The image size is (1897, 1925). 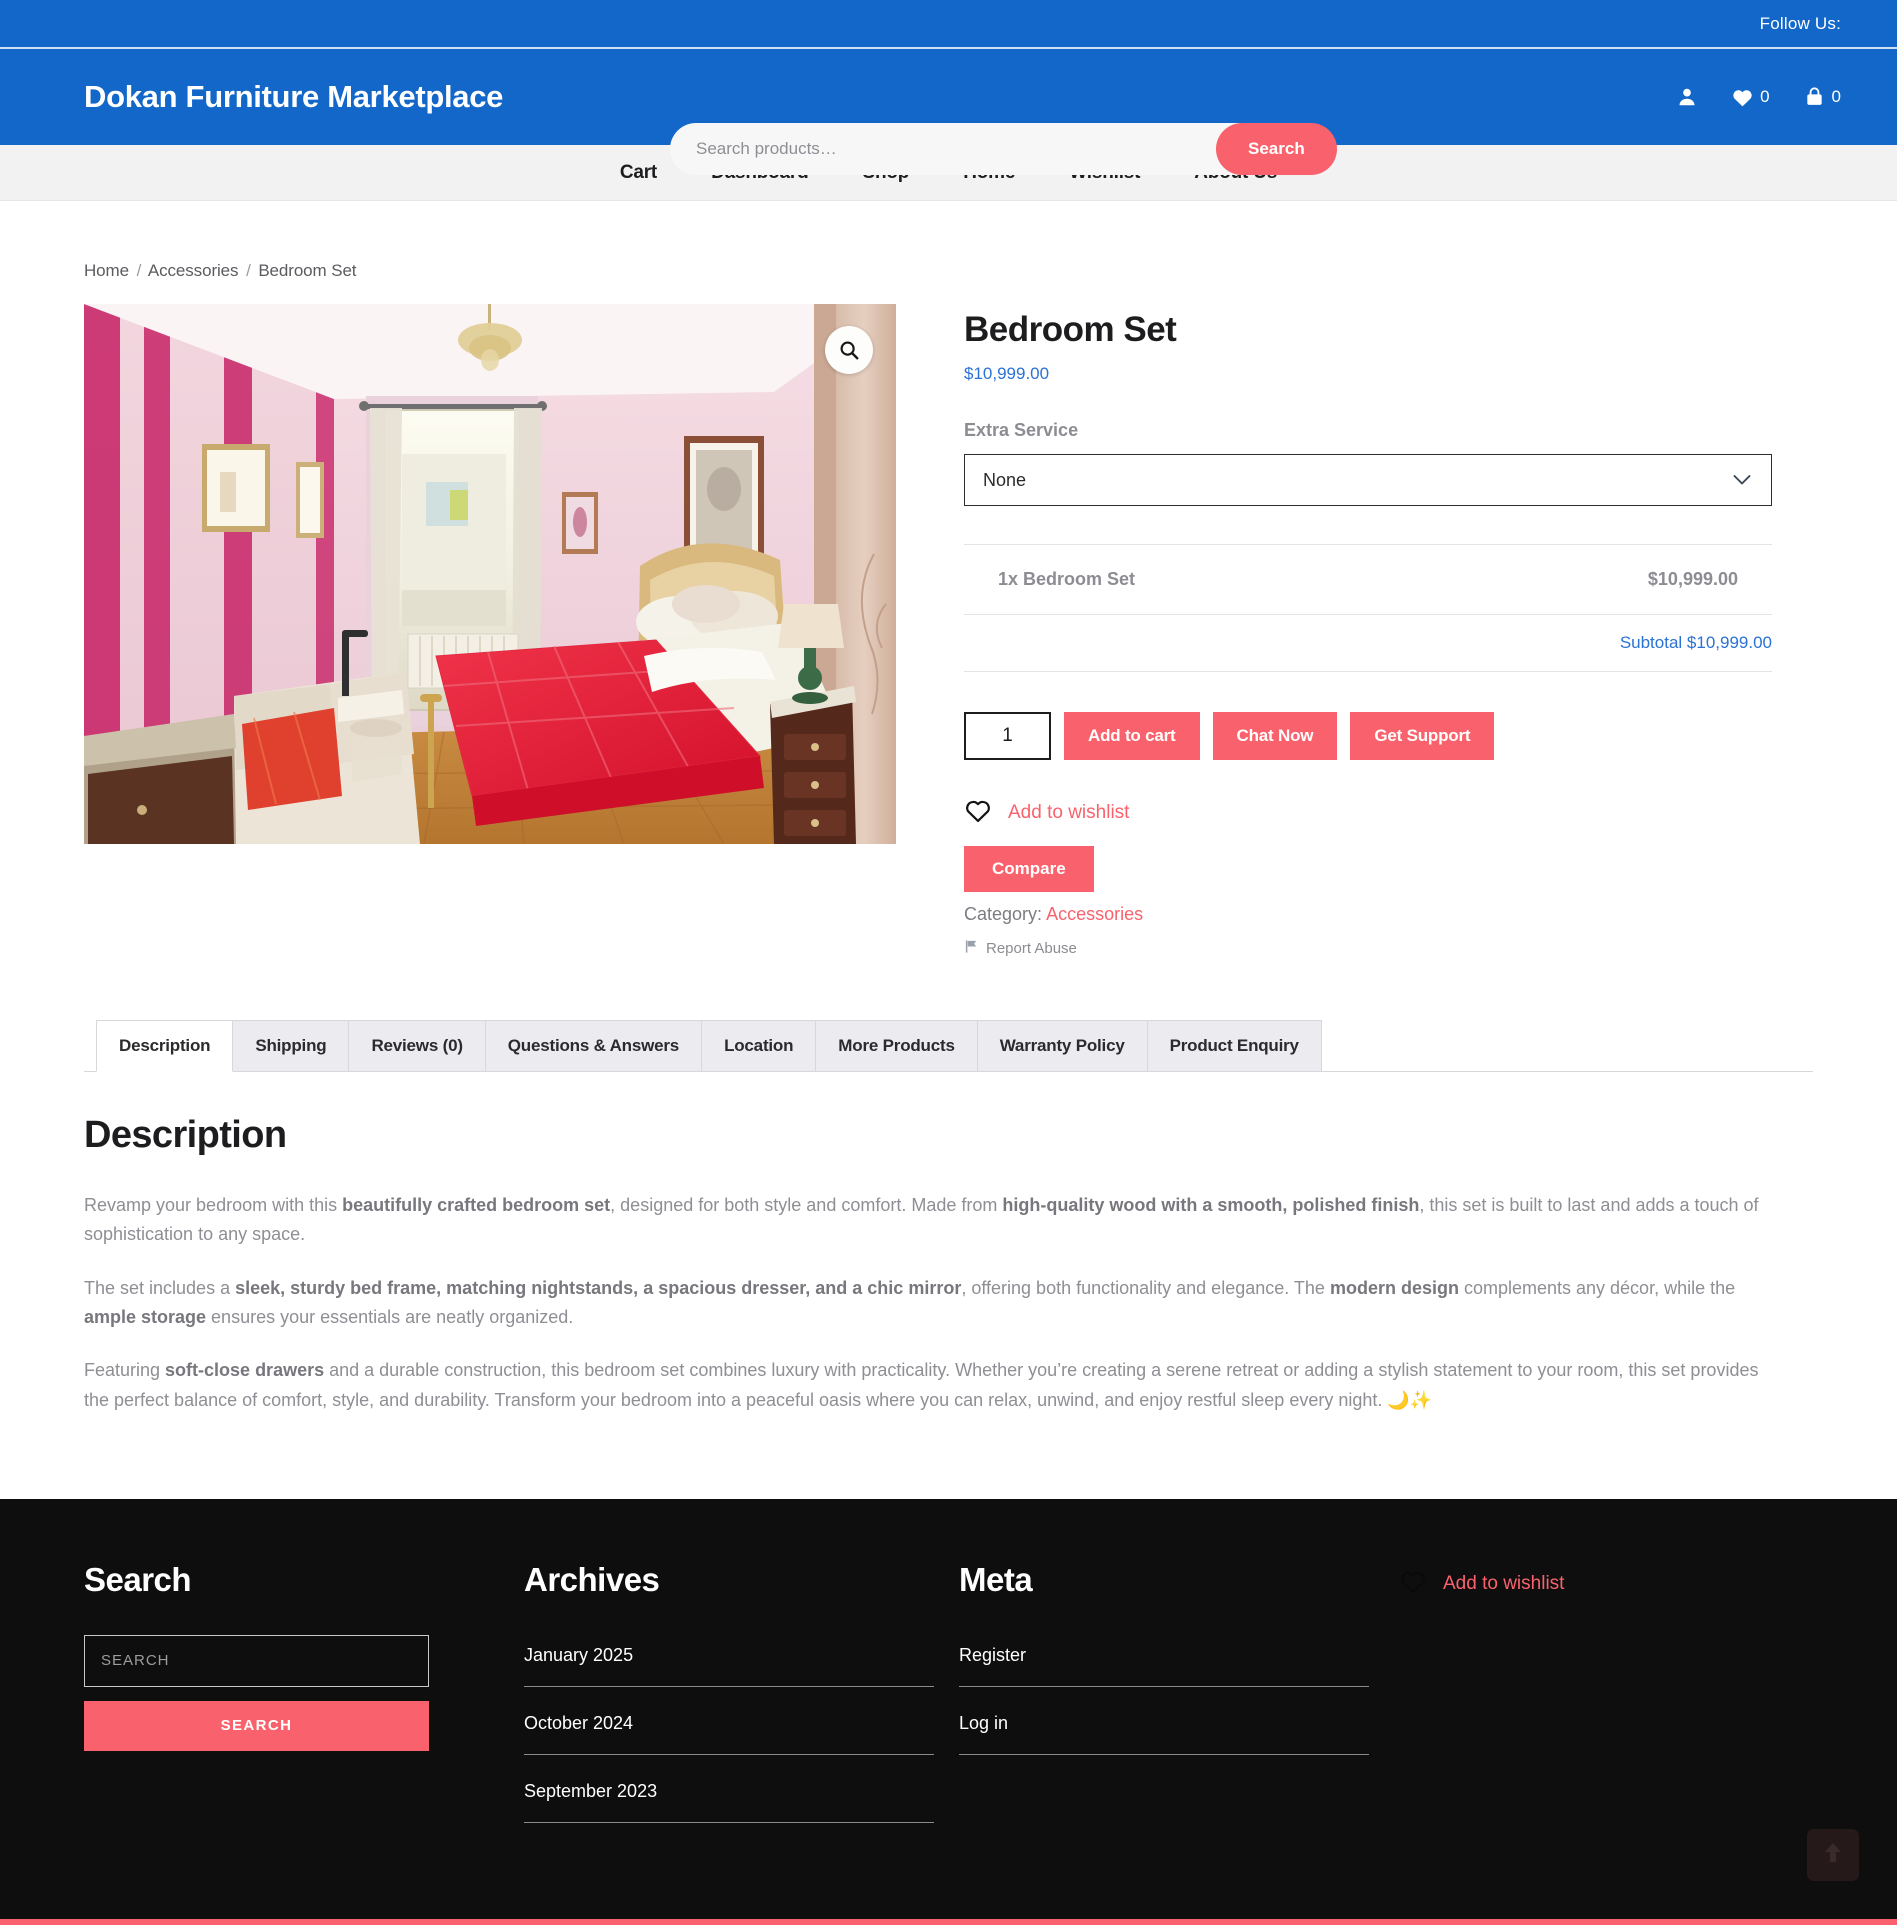 I want to click on heart-icon, so click(x=1742, y=97).